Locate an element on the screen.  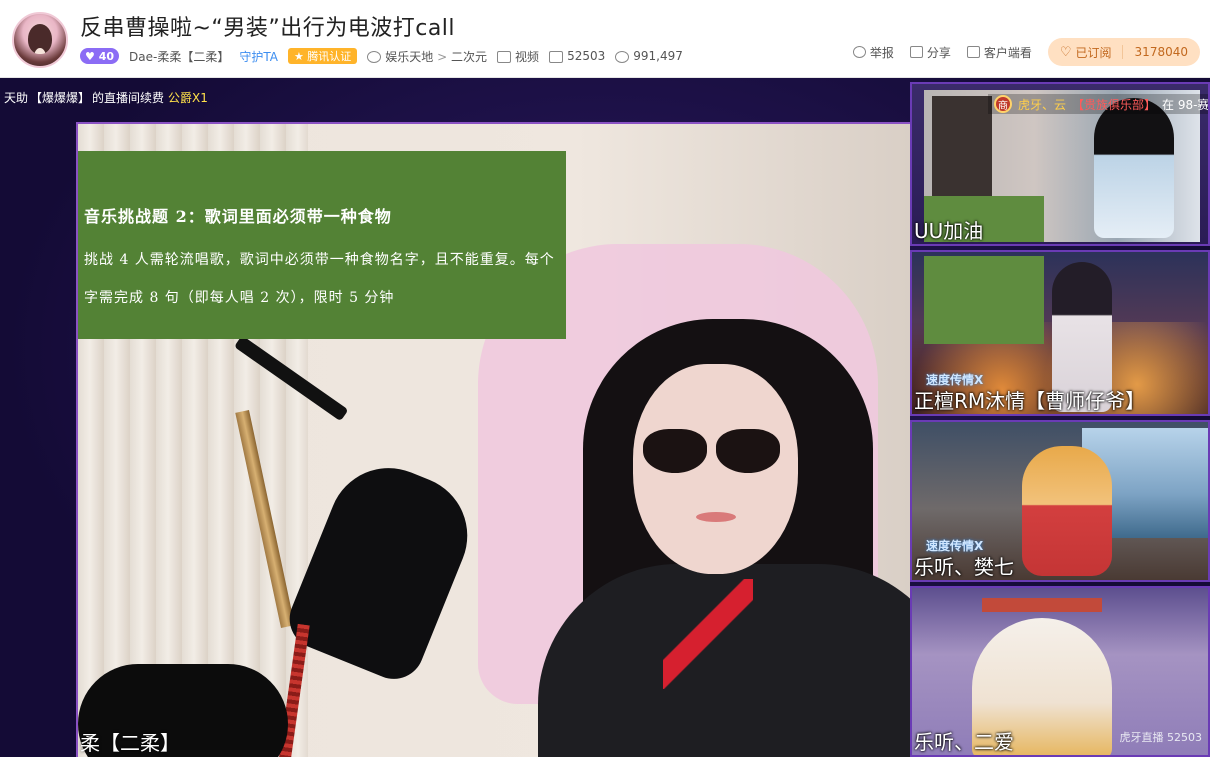
subscribe-button: ♡ 已订阅 3178040 is located at coordinates (1123, 52).